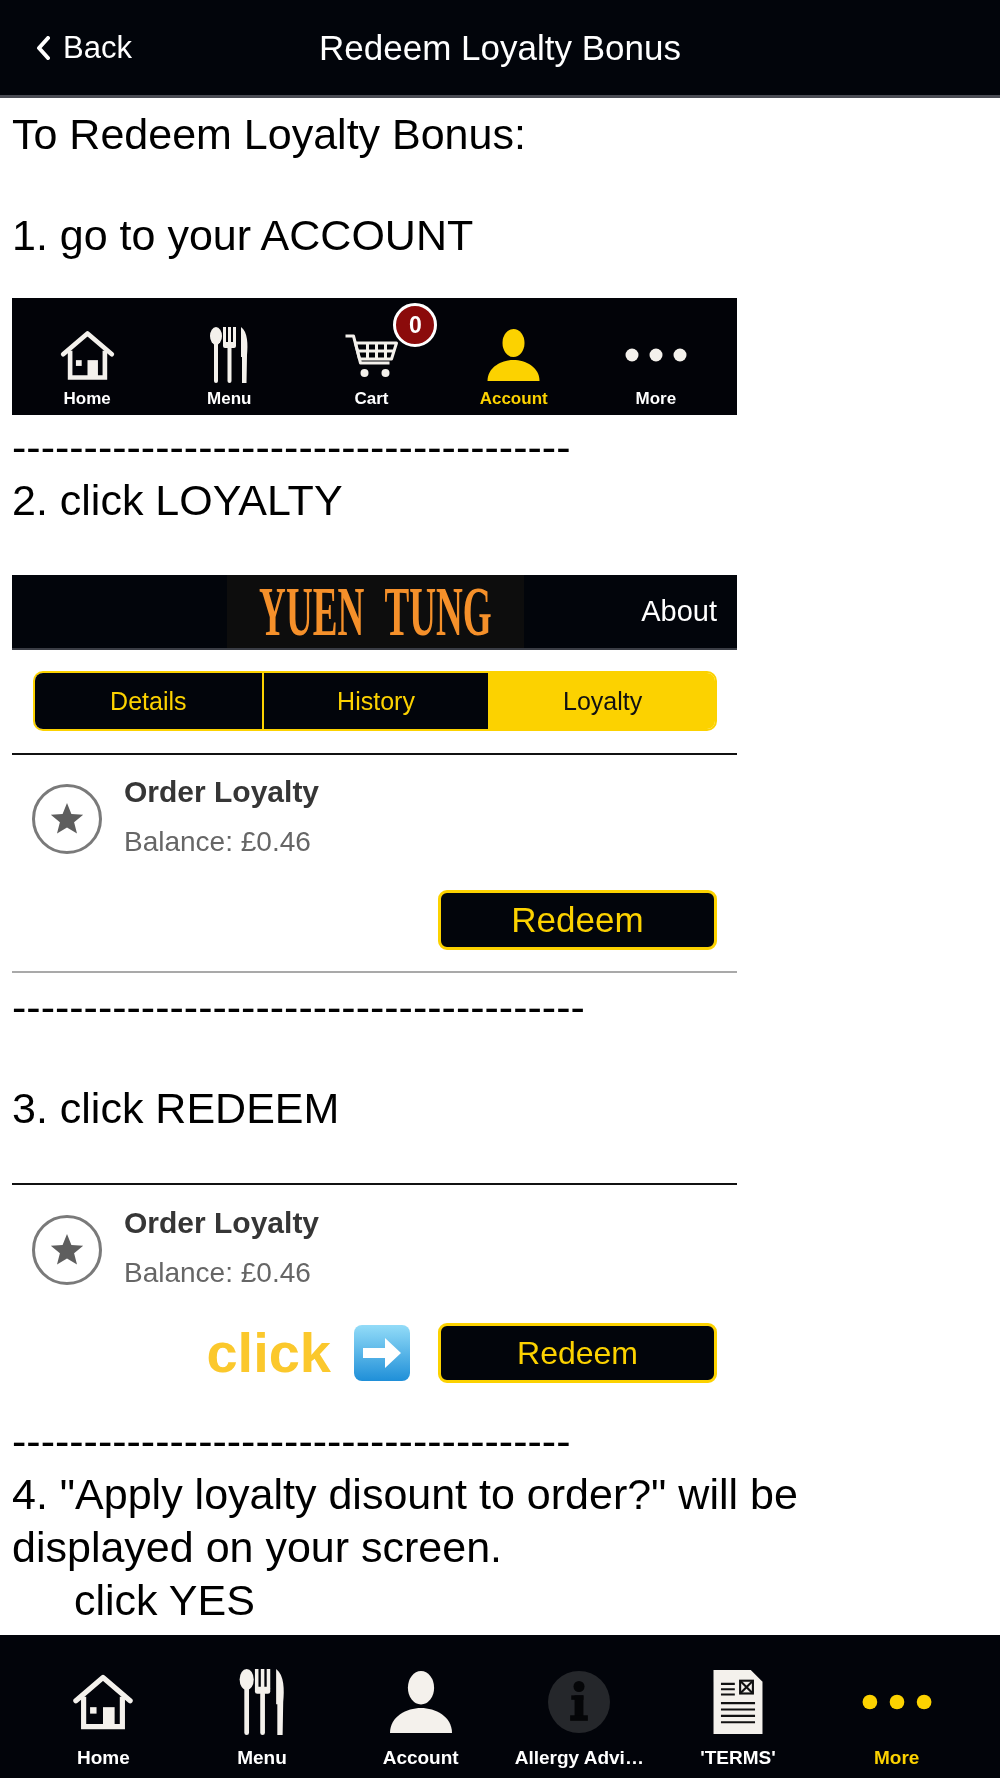 This screenshot has height=1778, width=1000. Describe the element at coordinates (177, 500) in the screenshot. I see `step-text: 2. click LOYALTY` at that location.